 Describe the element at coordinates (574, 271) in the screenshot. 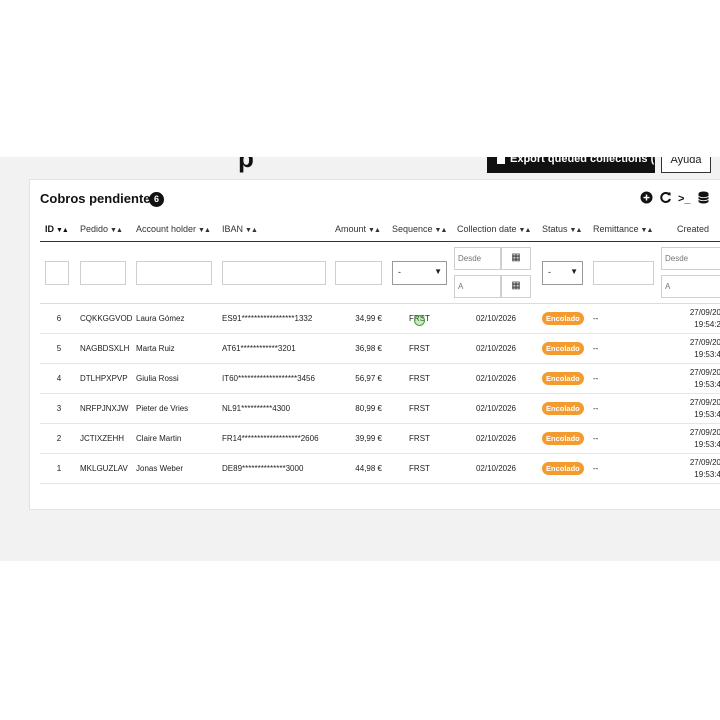

I see `chevron-down-icon: ▼` at that location.